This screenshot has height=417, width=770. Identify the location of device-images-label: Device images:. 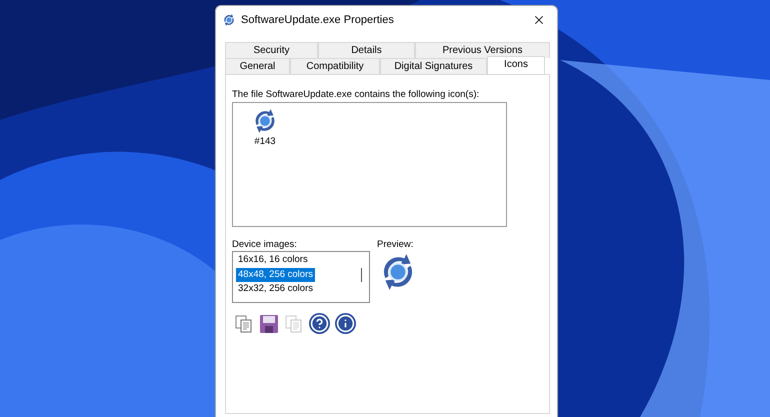
(265, 245).